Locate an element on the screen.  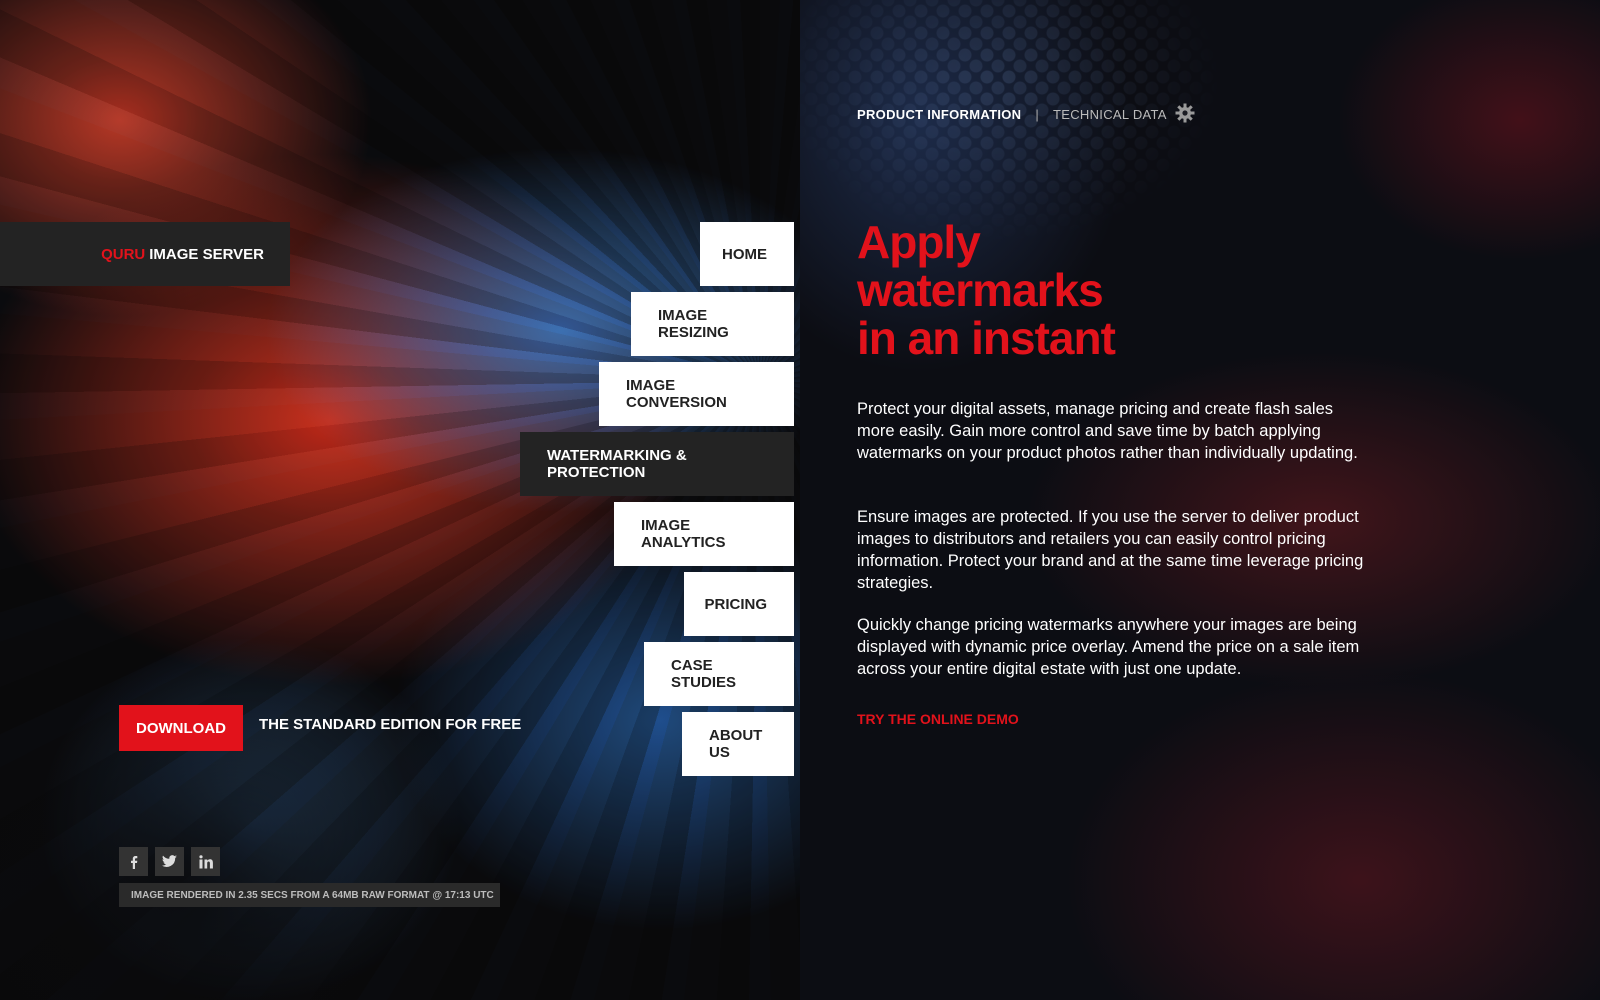
page-title-line: in an instant is located at coordinates (986, 338).